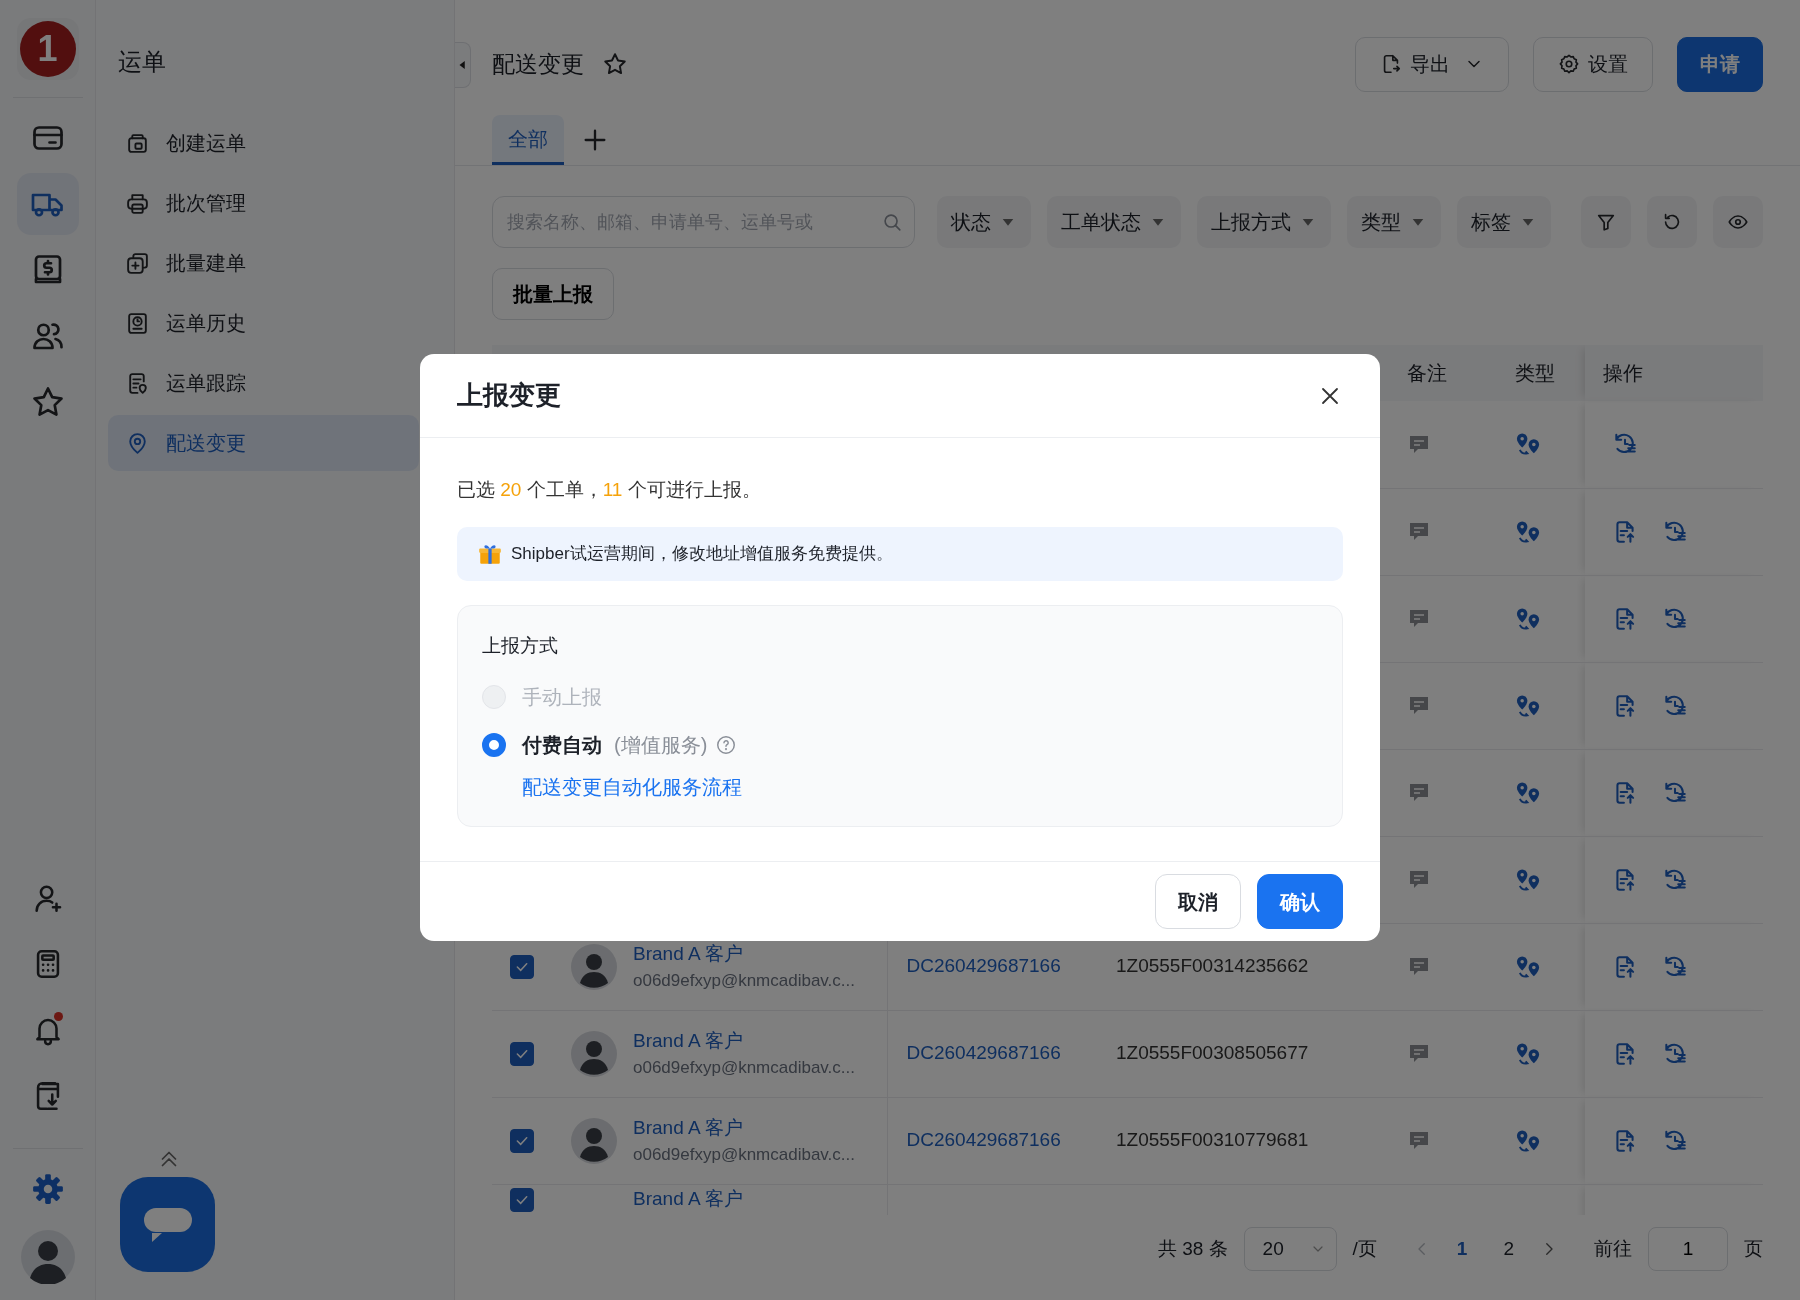 This screenshot has height=1300, width=1800. Describe the element at coordinates (1613, 1248) in the screenshot. I see `goto-label: 前往` at that location.